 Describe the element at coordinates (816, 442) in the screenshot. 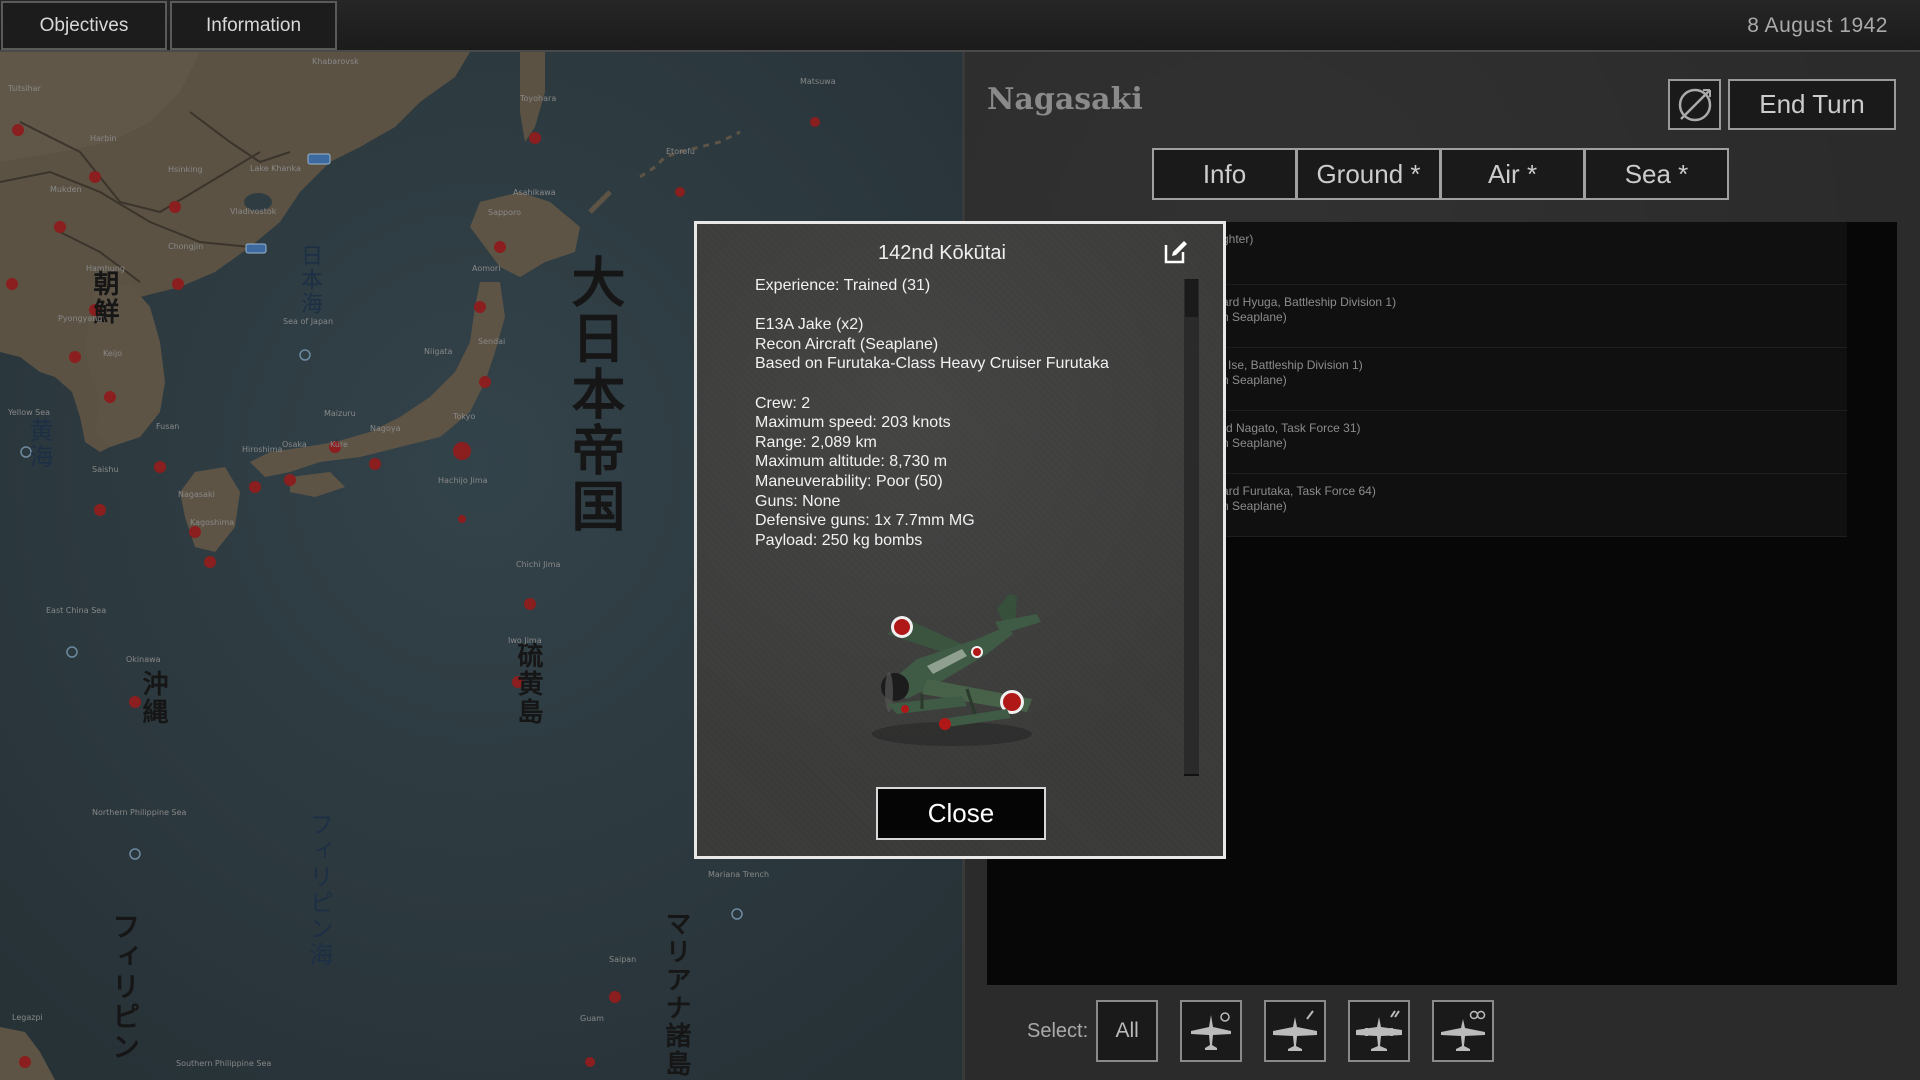

I see `range-text: Range: 2,089 km` at that location.